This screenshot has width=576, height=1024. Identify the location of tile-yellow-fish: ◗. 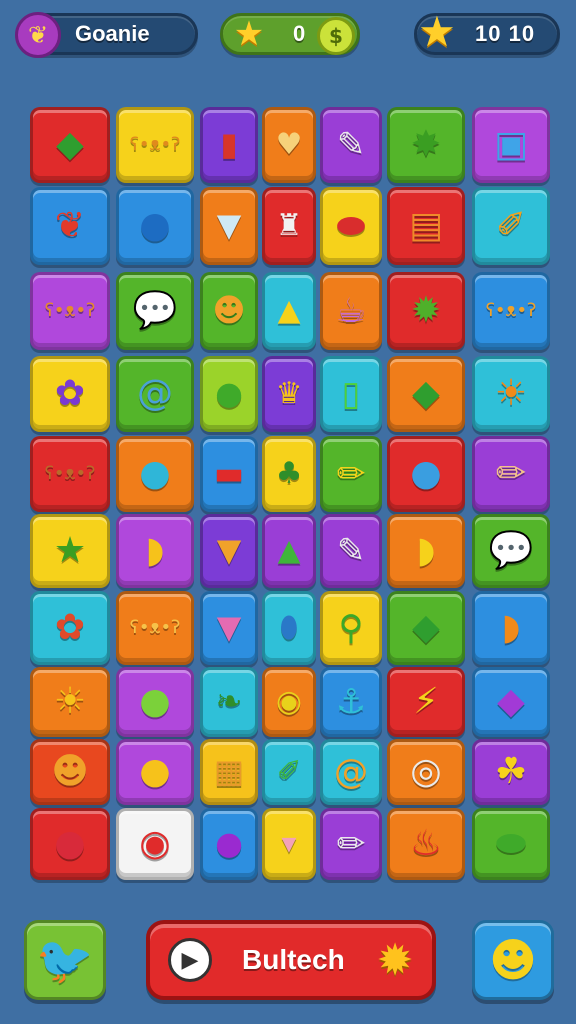
(155, 551).